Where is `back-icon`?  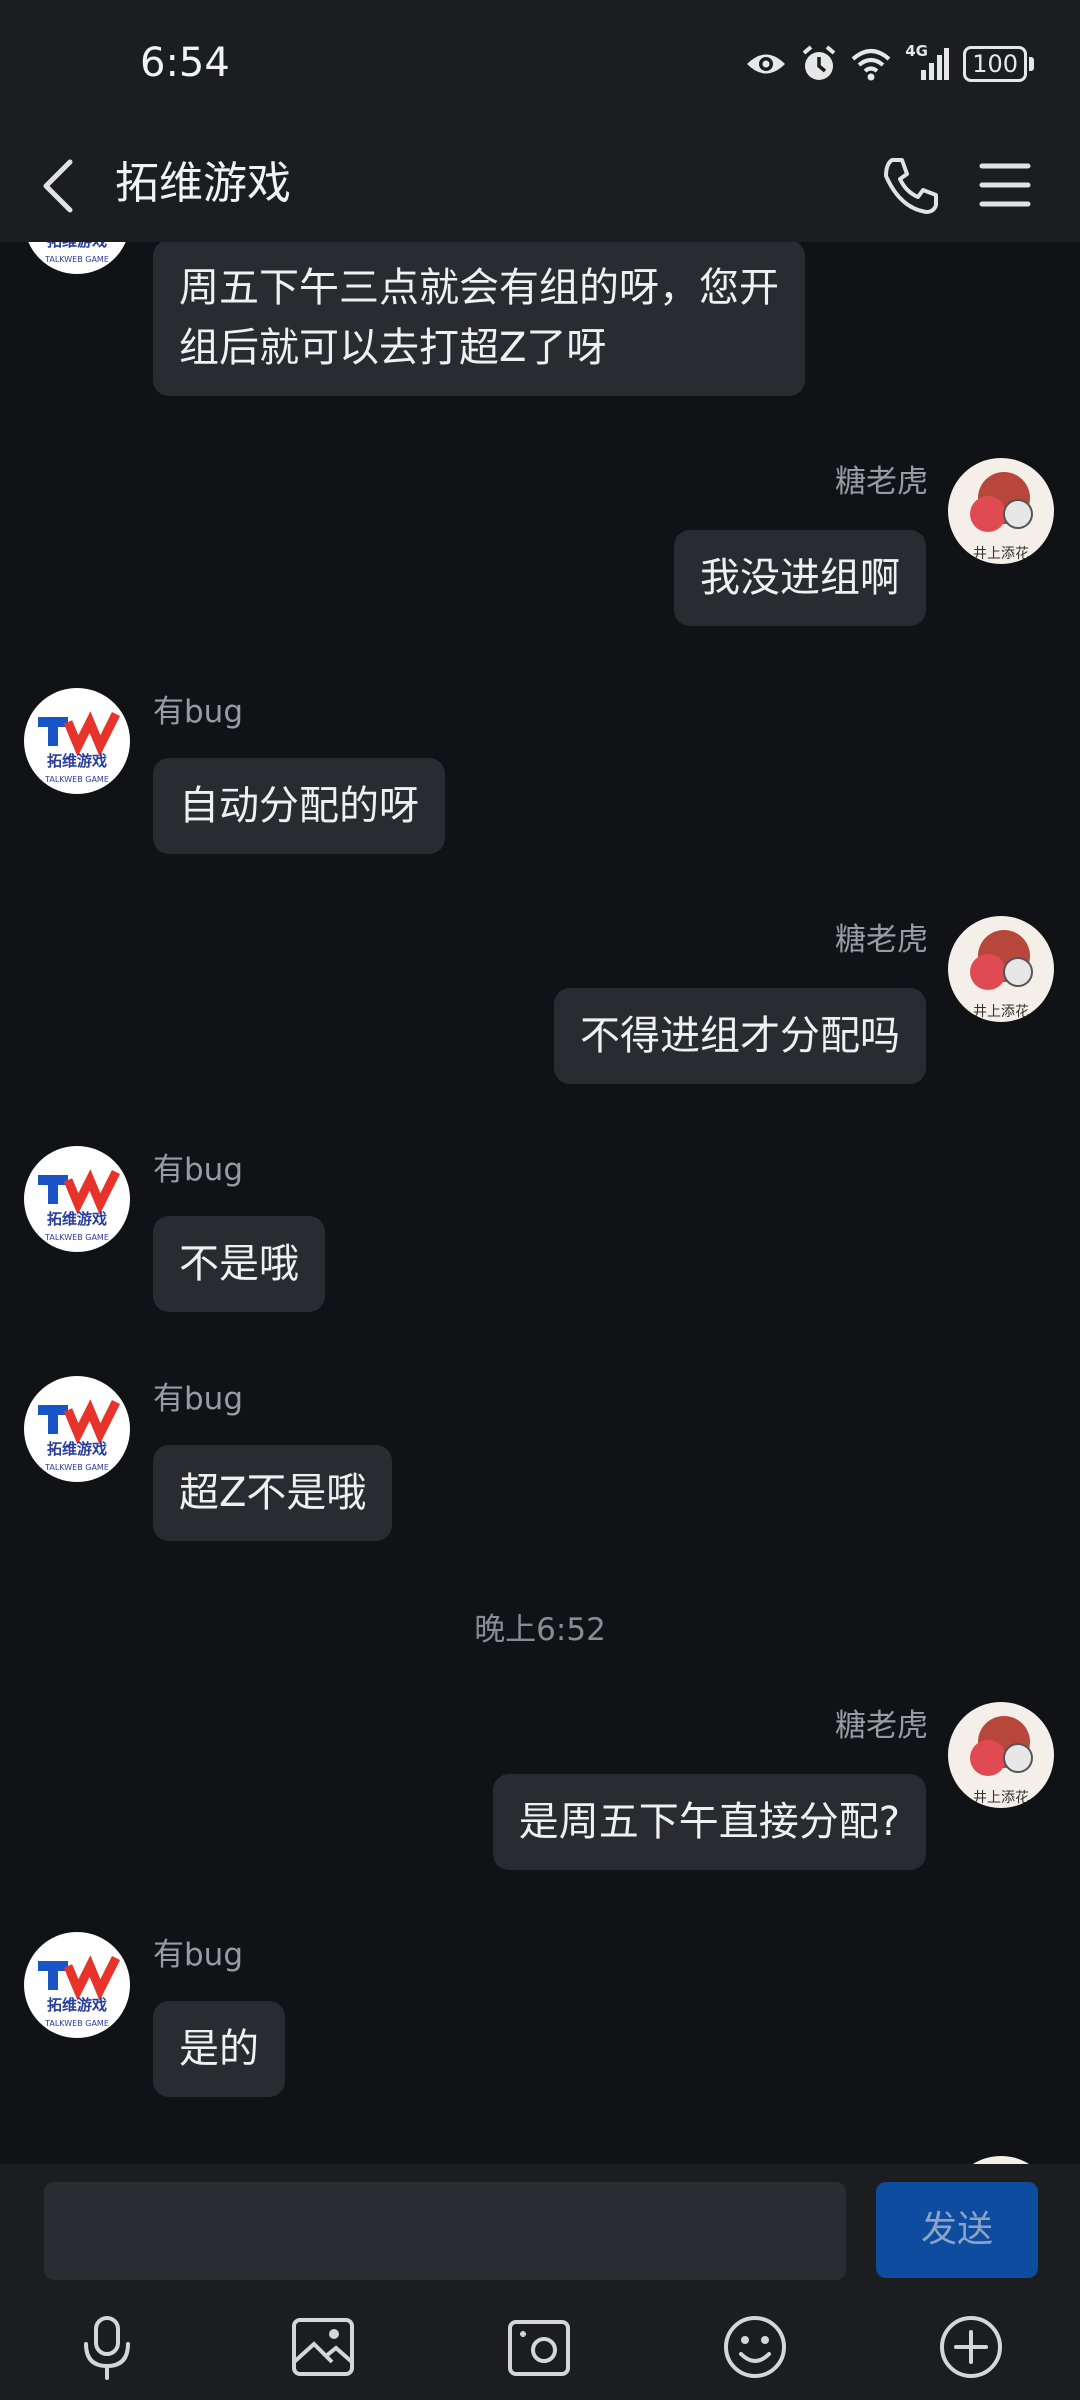
back-icon is located at coordinates (60, 186).